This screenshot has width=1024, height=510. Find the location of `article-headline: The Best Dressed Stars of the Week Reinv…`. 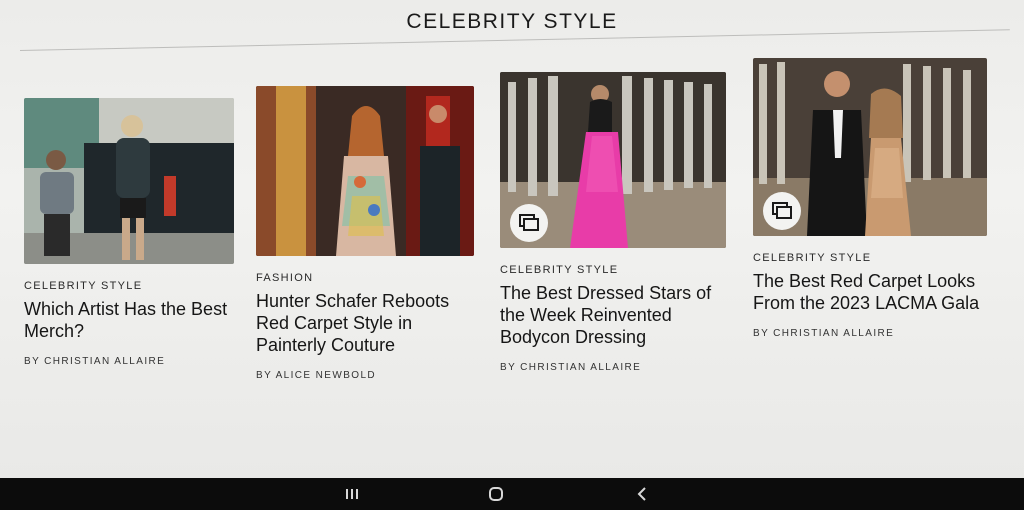

article-headline: The Best Dressed Stars of the Week Reinv… is located at coordinates (614, 315).